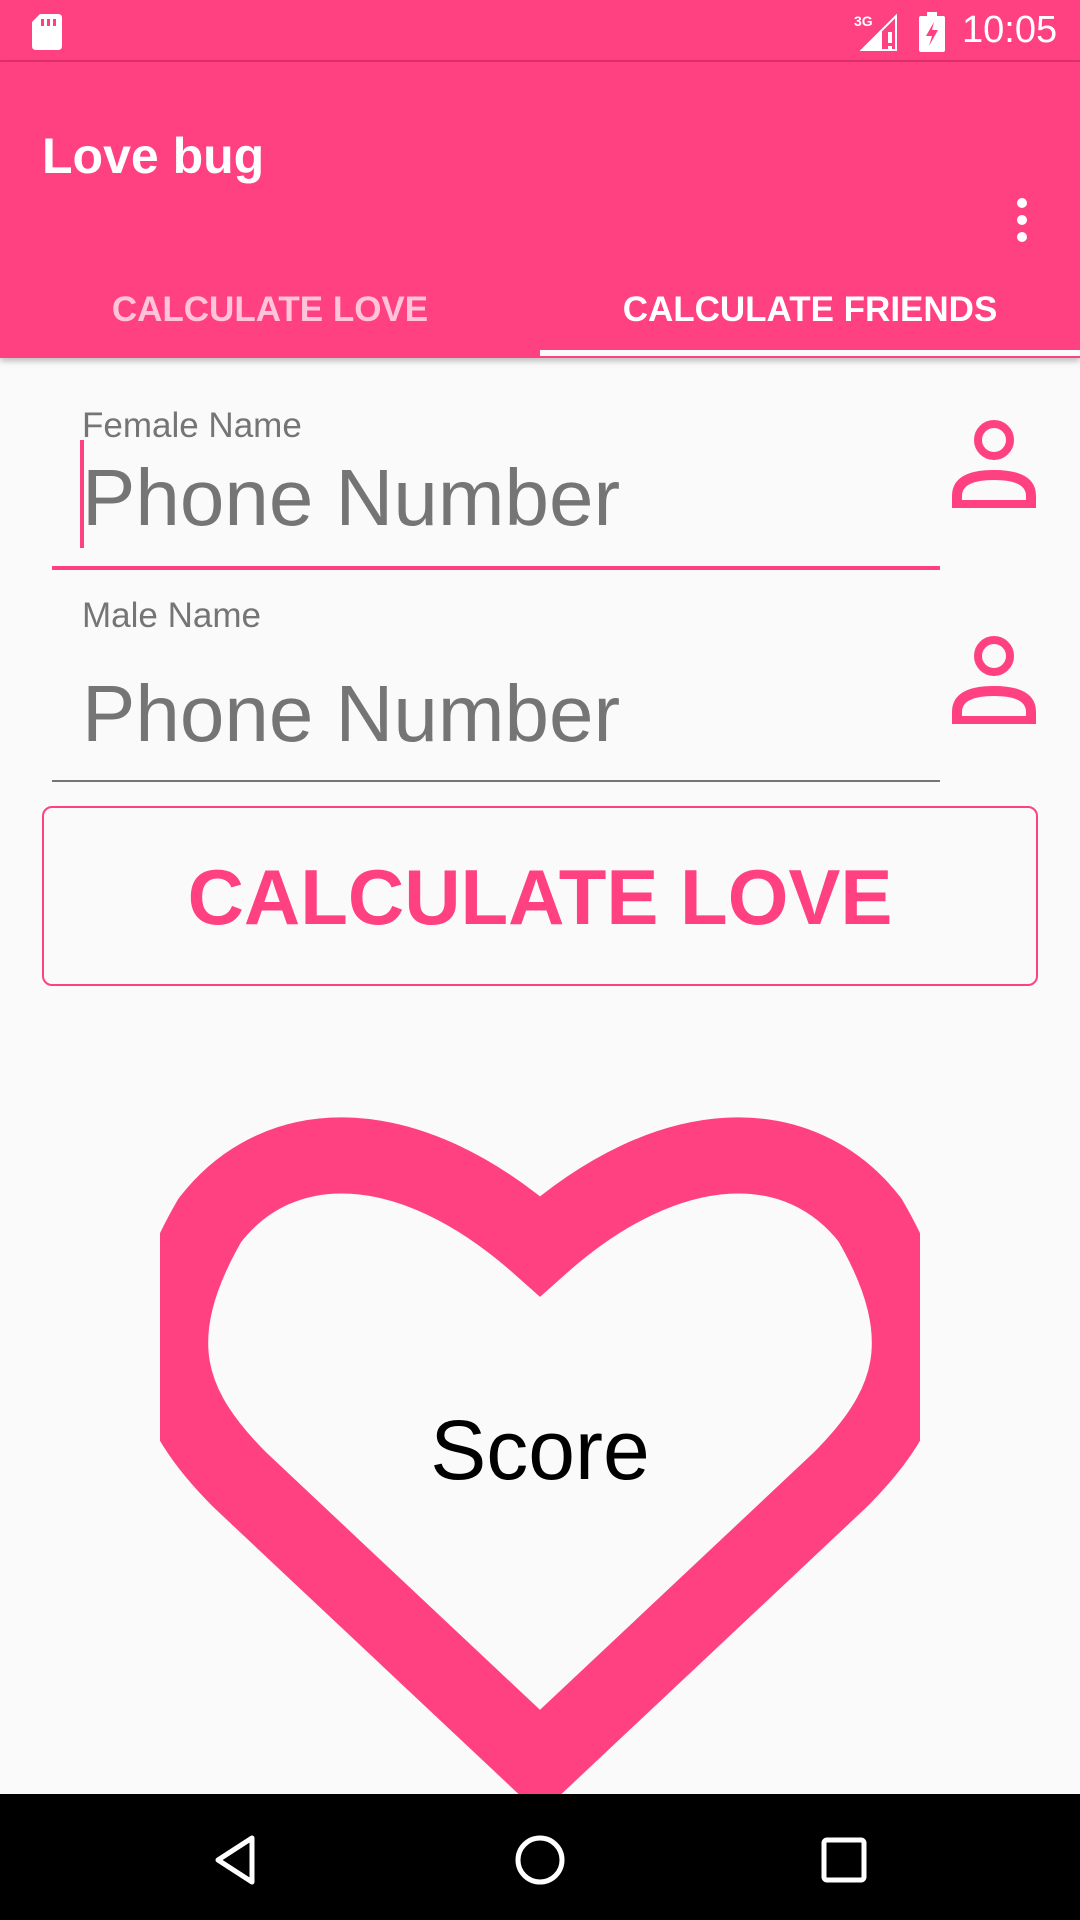 This screenshot has width=1080, height=1920. I want to click on status-time: 10:05, so click(1010, 30).